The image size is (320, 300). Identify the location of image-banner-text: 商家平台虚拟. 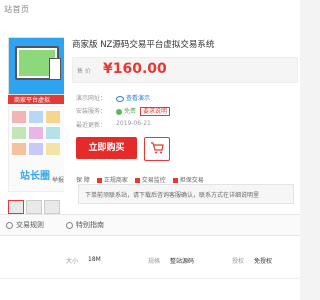
(32, 100).